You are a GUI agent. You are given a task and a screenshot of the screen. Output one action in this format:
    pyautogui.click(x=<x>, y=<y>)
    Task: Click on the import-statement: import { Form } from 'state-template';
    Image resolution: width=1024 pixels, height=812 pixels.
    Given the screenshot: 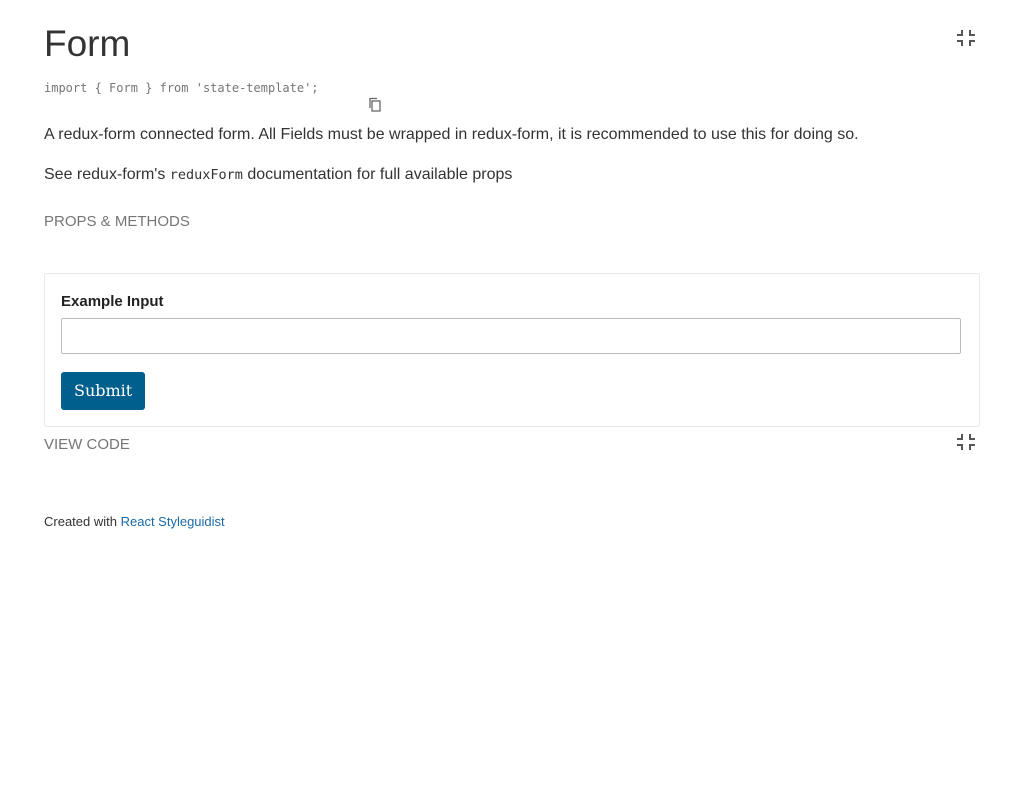 What is the action you would take?
    pyautogui.click(x=212, y=94)
    